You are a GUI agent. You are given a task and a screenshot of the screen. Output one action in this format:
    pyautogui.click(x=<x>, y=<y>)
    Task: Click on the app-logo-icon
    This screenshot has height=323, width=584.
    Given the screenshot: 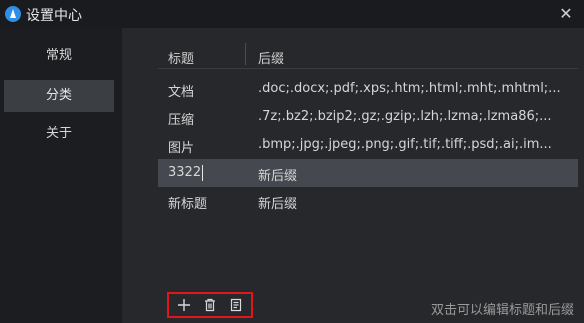 What is the action you would take?
    pyautogui.click(x=13, y=14)
    